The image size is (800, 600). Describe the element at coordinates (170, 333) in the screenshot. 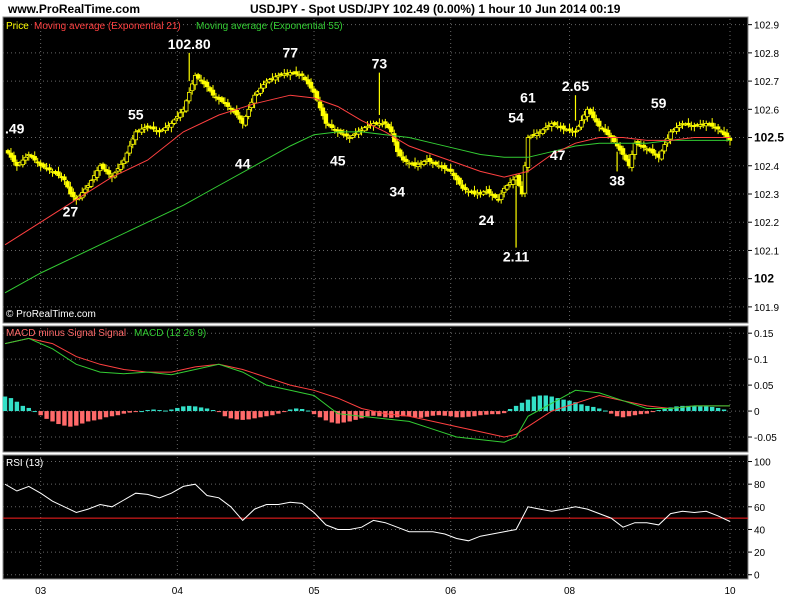

I see `legend-macd: MACD (12 26 9)` at that location.